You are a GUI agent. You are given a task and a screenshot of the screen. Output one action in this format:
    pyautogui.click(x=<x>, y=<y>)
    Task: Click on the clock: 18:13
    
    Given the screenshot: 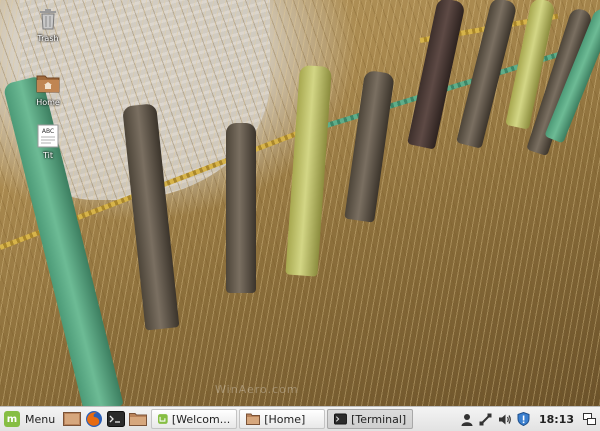 What is the action you would take?
    pyautogui.click(x=556, y=419)
    